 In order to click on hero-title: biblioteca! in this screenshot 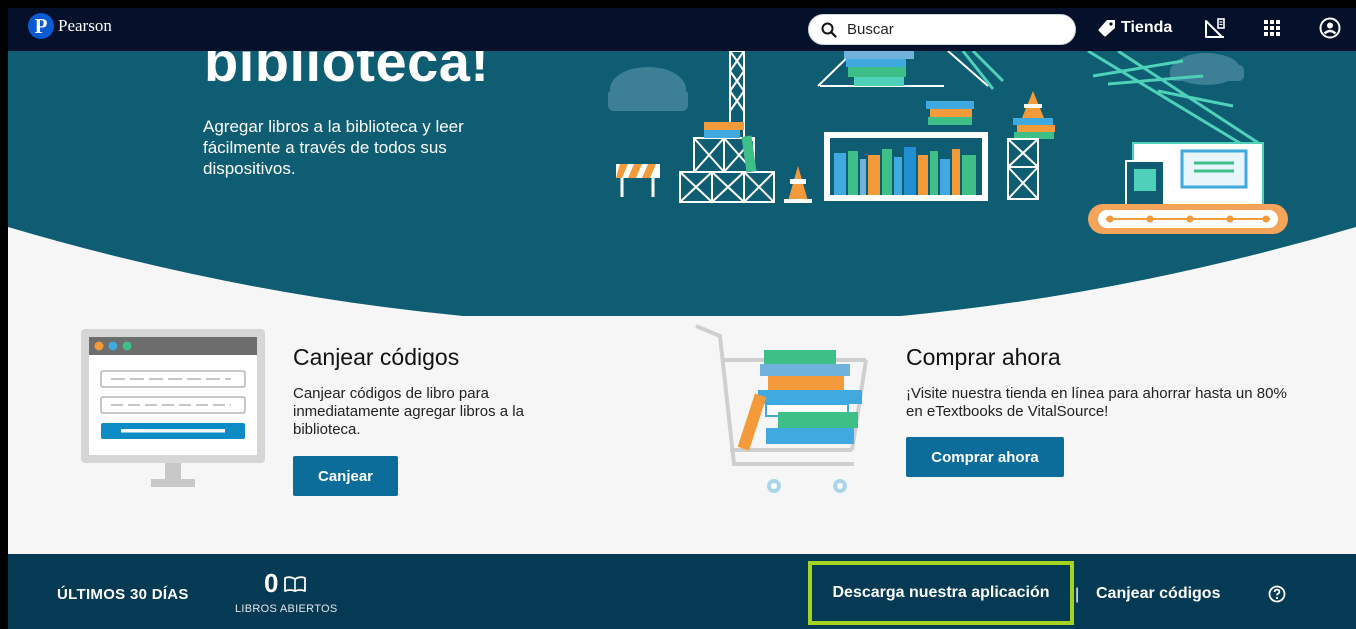, I will do `click(347, 72)`.